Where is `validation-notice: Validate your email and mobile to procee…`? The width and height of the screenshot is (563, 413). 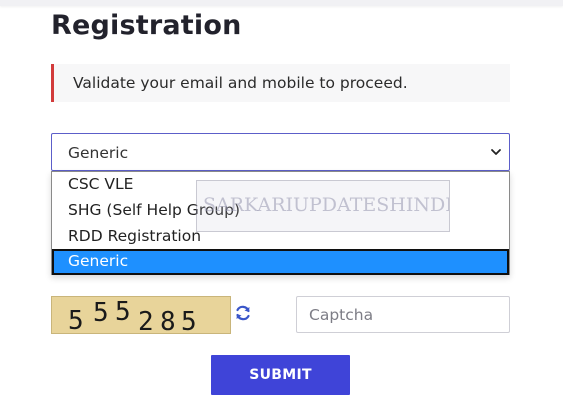 validation-notice: Validate your email and mobile to procee… is located at coordinates (280, 83).